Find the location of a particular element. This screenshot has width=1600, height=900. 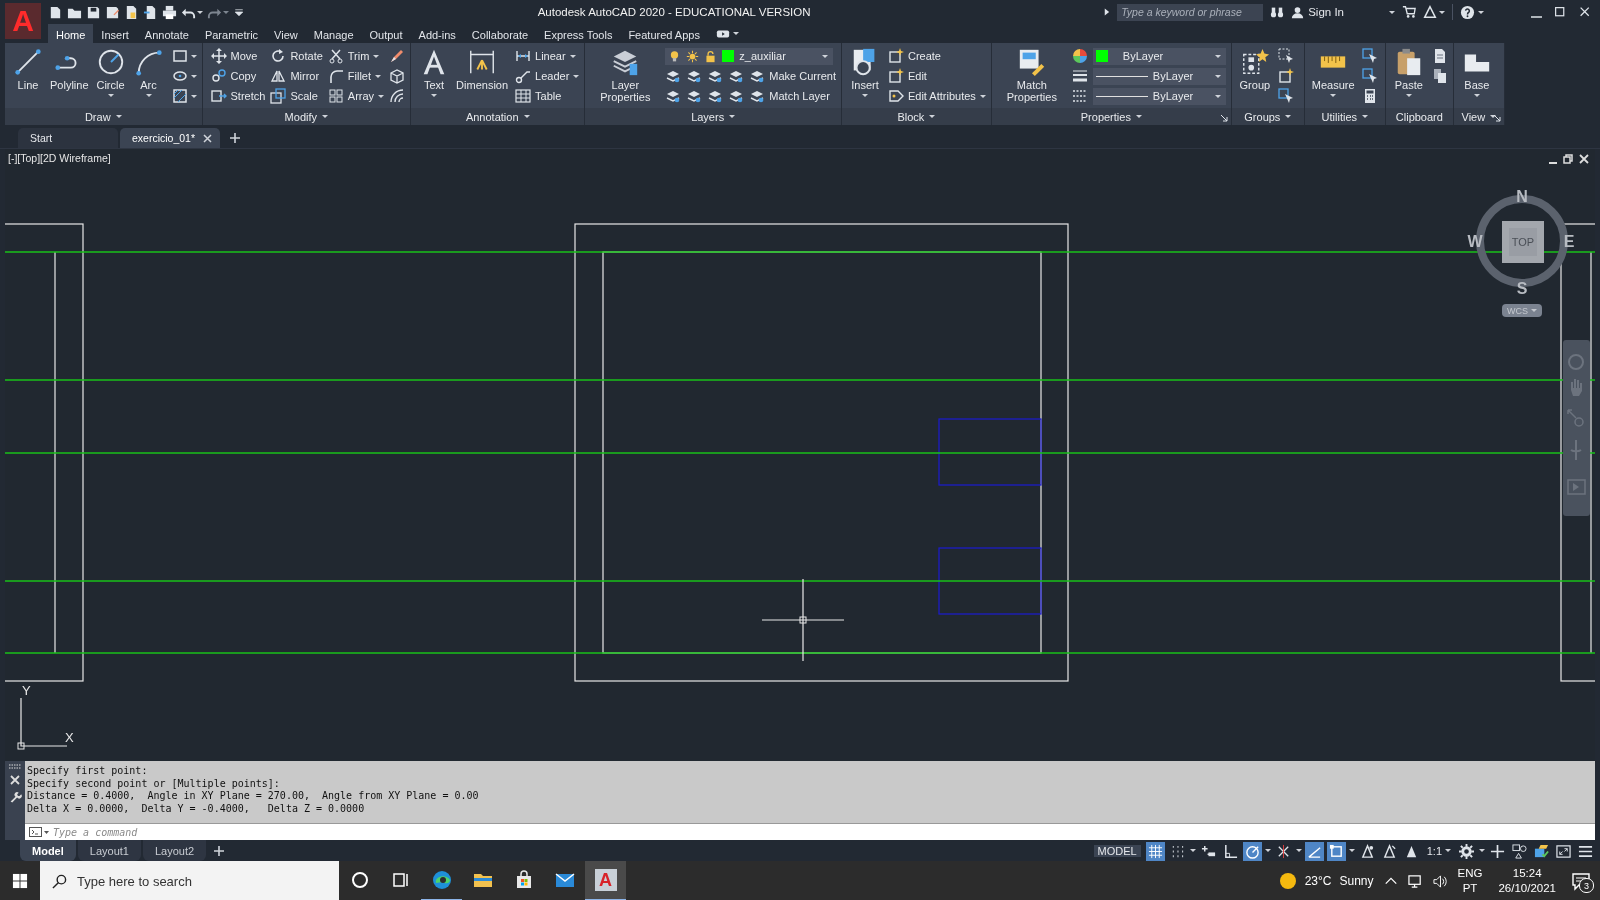

panel-title-button: Annotation is located at coordinates (497, 116).